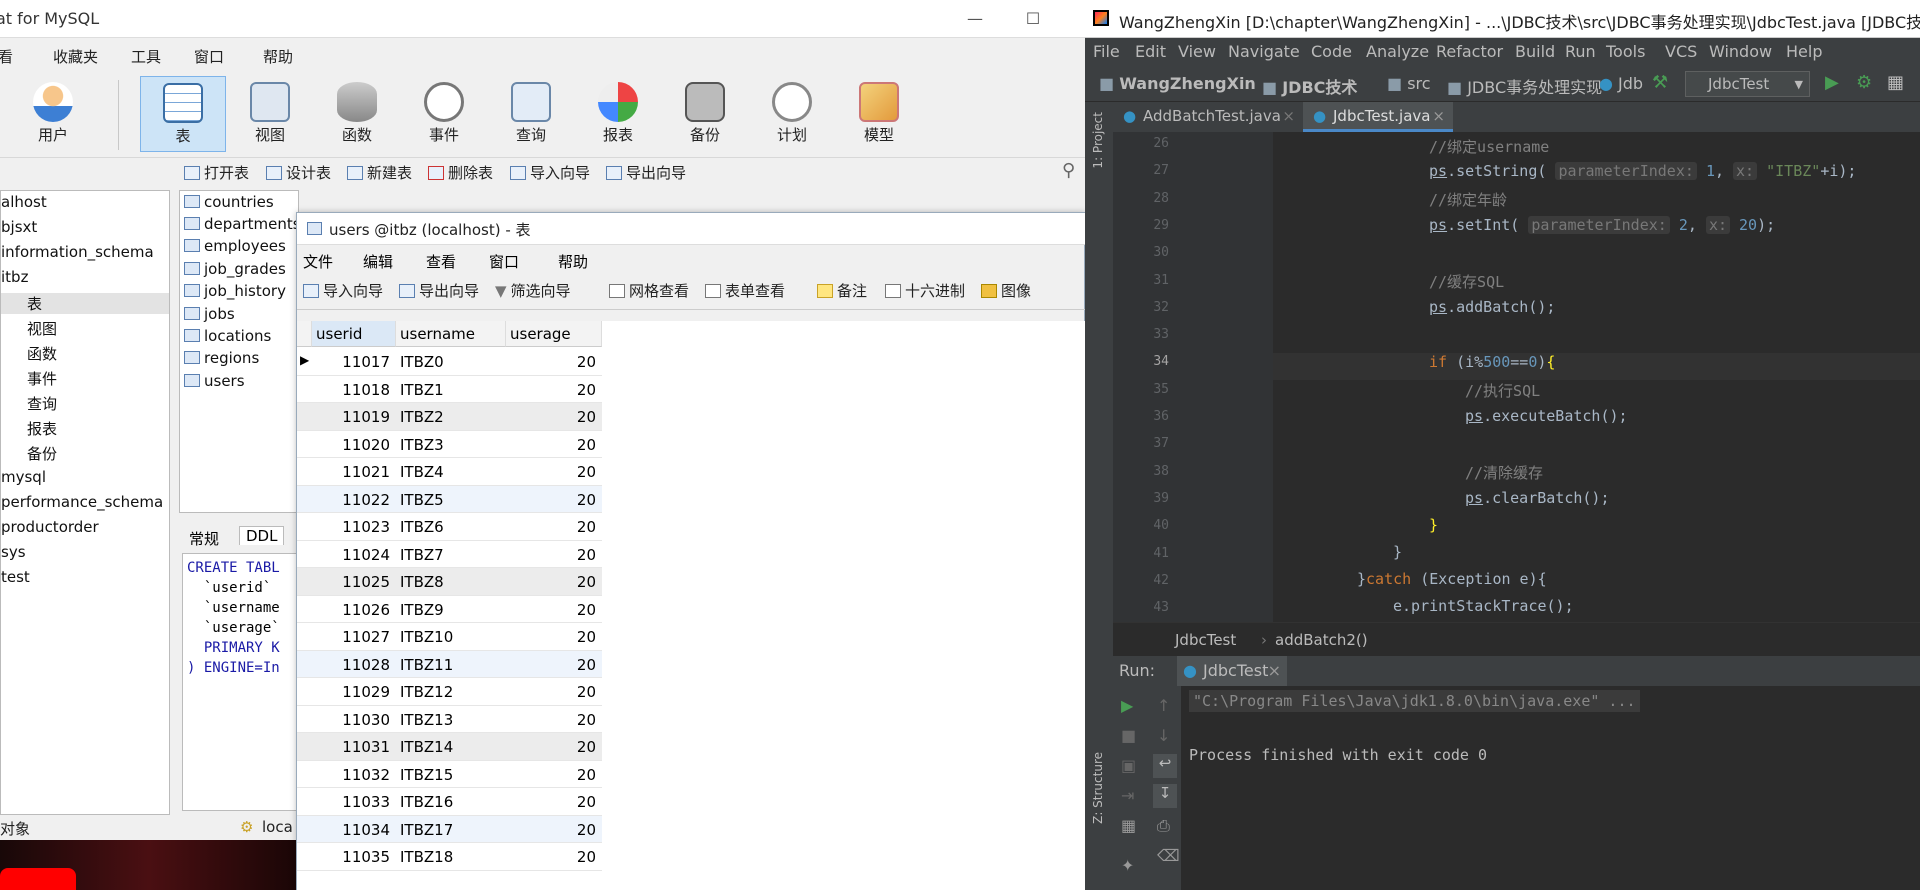 Image resolution: width=1920 pixels, height=890 pixels. I want to click on grid-cell: 11019, so click(351, 417).